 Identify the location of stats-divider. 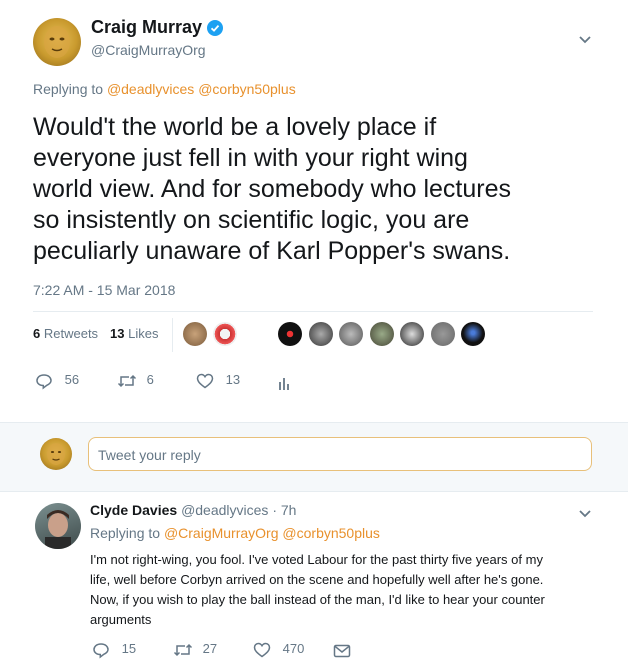
(172, 335).